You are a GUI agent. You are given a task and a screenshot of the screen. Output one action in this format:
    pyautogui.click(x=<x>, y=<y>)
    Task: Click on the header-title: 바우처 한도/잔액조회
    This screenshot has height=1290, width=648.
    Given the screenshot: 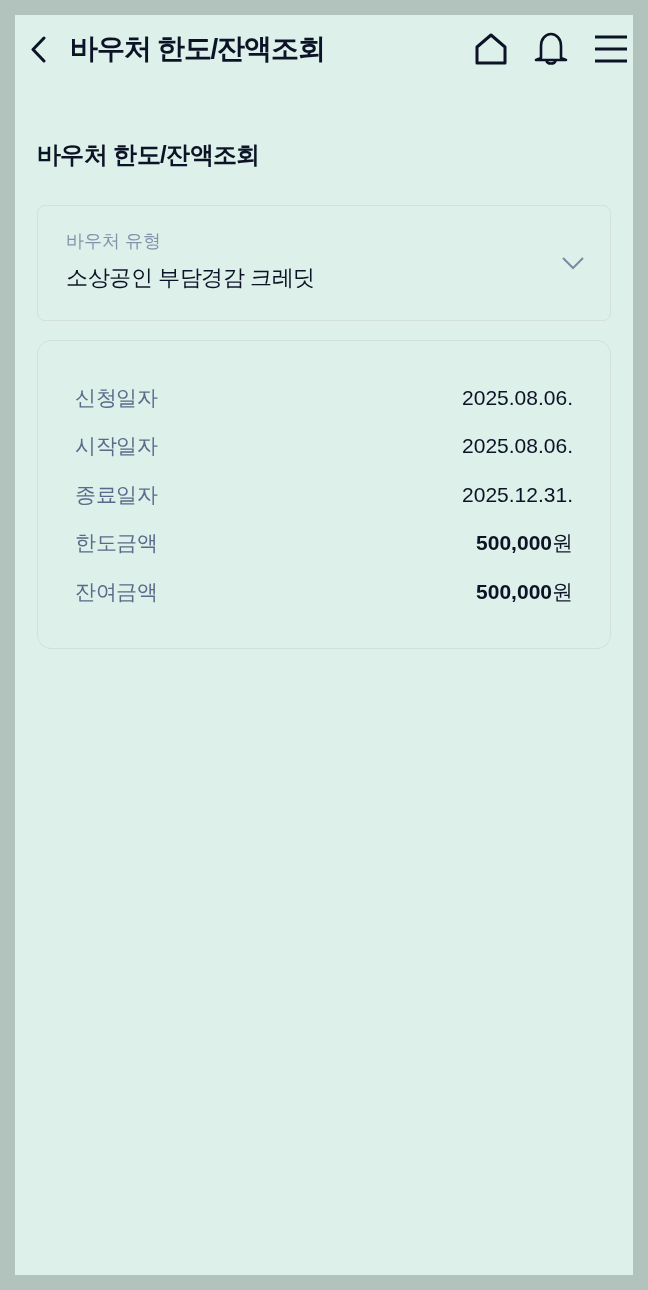 What is the action you would take?
    pyautogui.click(x=197, y=49)
    